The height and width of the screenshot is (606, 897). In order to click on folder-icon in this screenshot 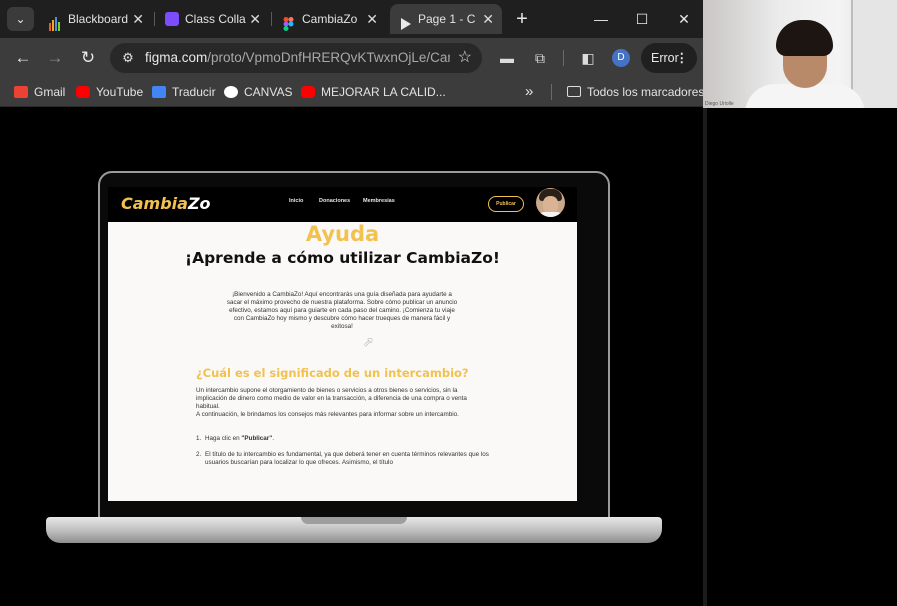, I will do `click(574, 92)`.